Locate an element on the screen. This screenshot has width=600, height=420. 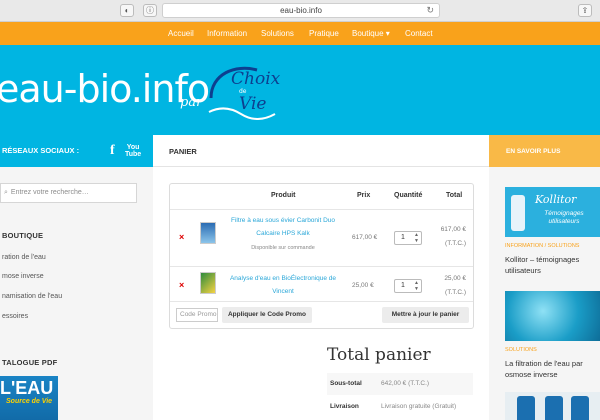
filter-bottle-icon is located at coordinates (518, 213).